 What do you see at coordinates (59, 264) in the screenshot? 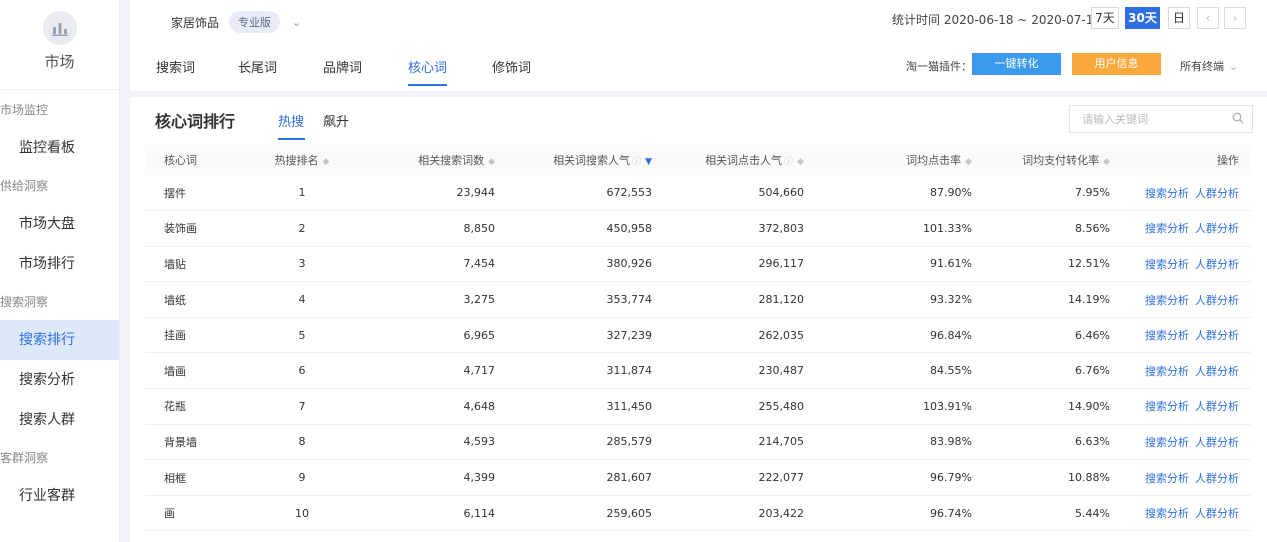
I see `sidebar-item-market-ranking: 市场排行` at bounding box center [59, 264].